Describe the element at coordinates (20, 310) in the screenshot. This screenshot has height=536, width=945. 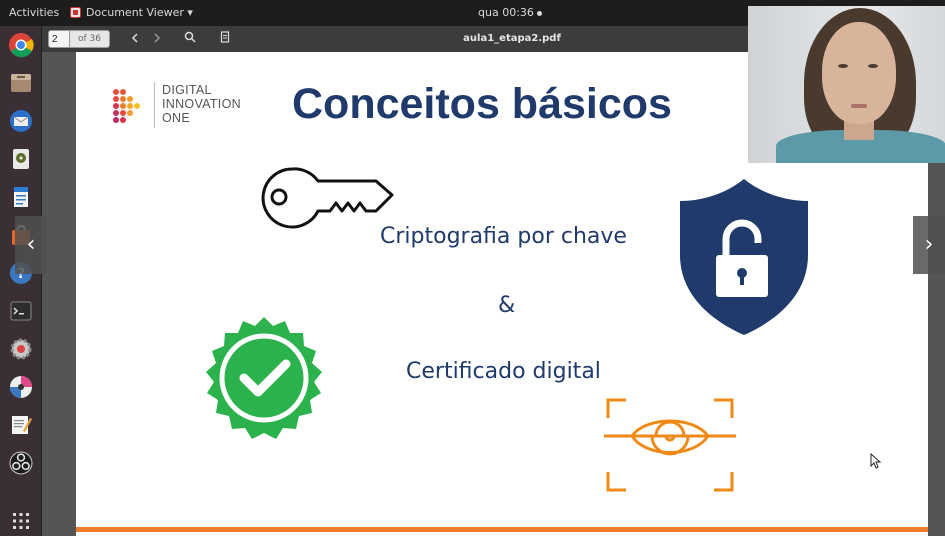
I see `terminal-icon` at that location.